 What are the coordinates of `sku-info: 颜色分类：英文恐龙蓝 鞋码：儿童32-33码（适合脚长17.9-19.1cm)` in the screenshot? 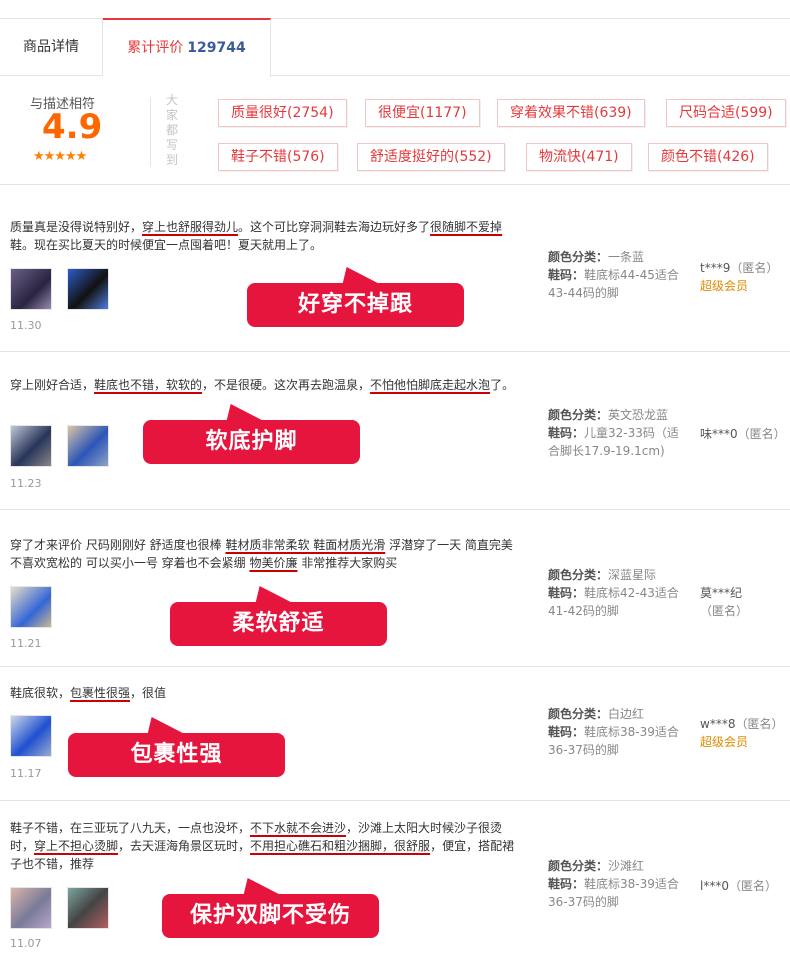 It's located at (613, 433).